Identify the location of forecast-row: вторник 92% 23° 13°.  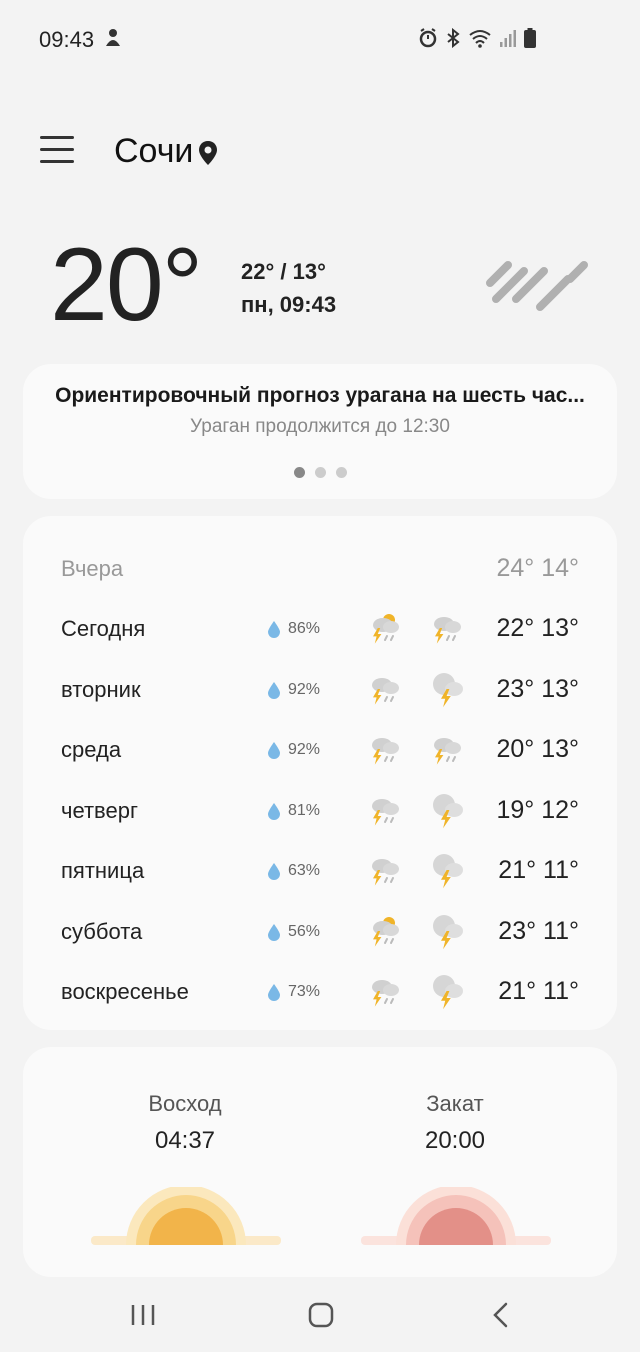
(320, 692).